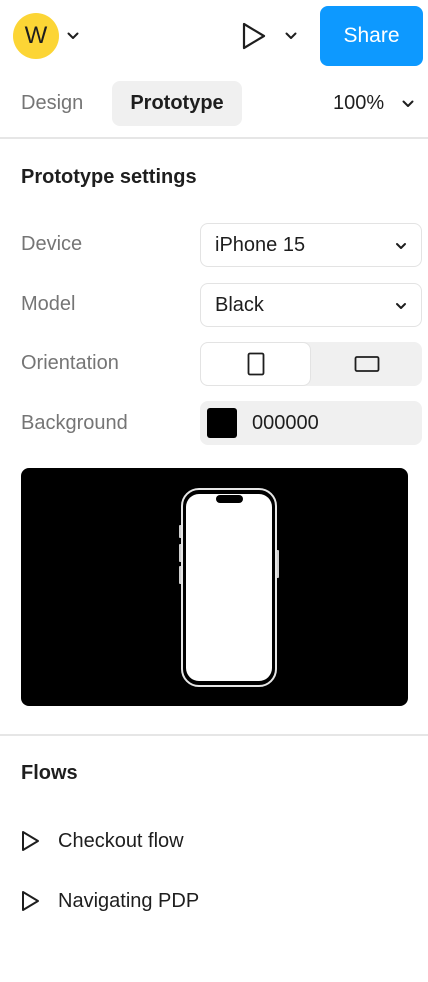 The height and width of the screenshot is (982, 428). I want to click on model-select: Black, so click(311, 305).